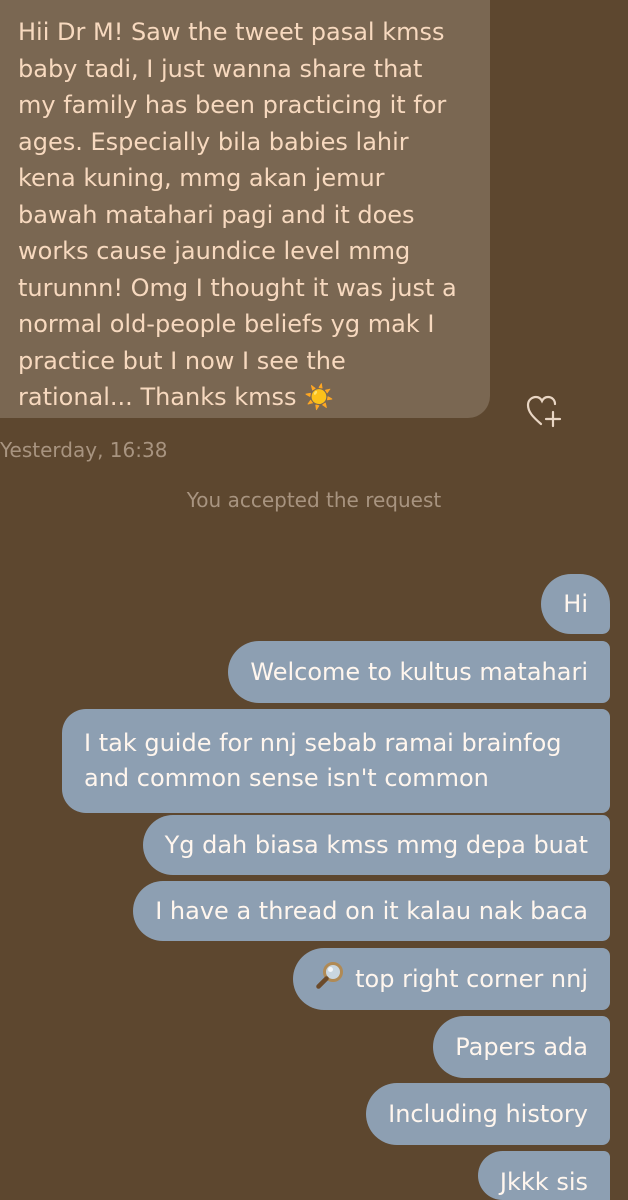 The height and width of the screenshot is (1200, 628). Describe the element at coordinates (216, 214) in the screenshot. I see `incoming-line: bawah matahari pagi and it does` at that location.